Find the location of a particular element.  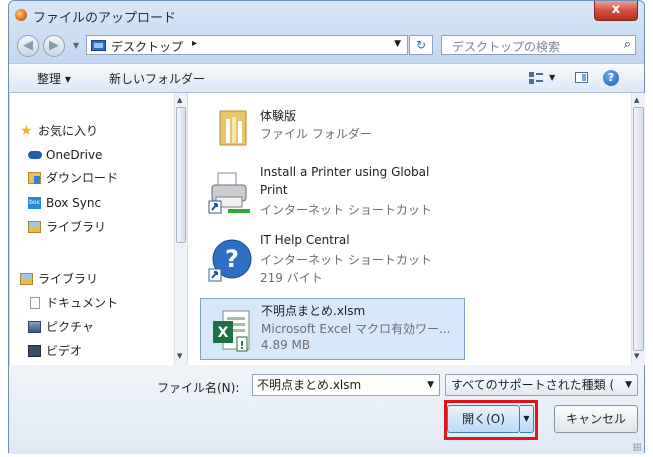

resize-grip is located at coordinates (637, 447).